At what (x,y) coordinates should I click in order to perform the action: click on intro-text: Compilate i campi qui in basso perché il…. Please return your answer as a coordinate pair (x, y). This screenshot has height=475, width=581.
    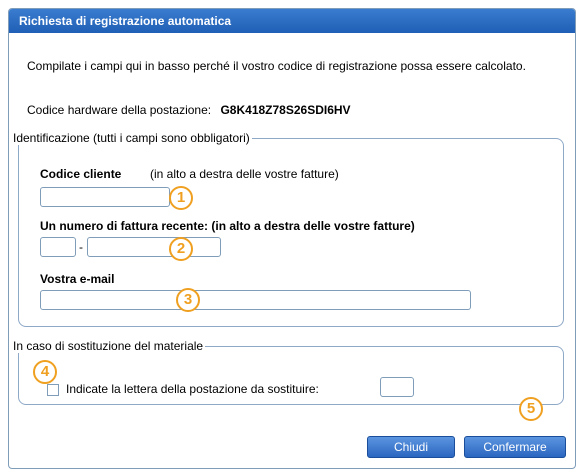
    Looking at the image, I should click on (276, 66).